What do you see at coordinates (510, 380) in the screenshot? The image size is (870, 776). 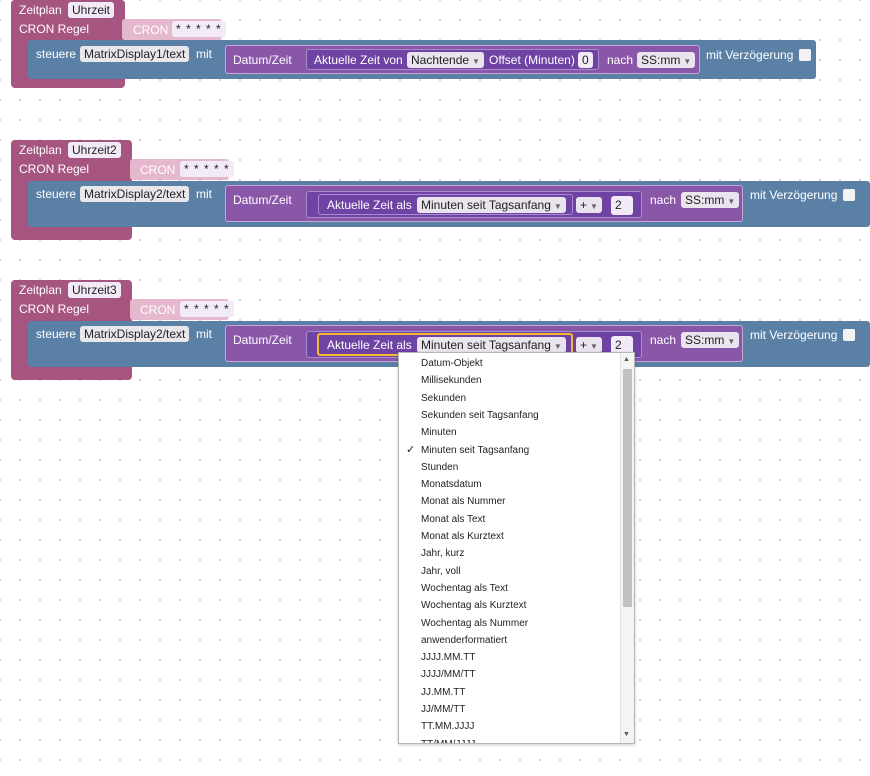 I see `dropdown-option: Millisekunden` at bounding box center [510, 380].